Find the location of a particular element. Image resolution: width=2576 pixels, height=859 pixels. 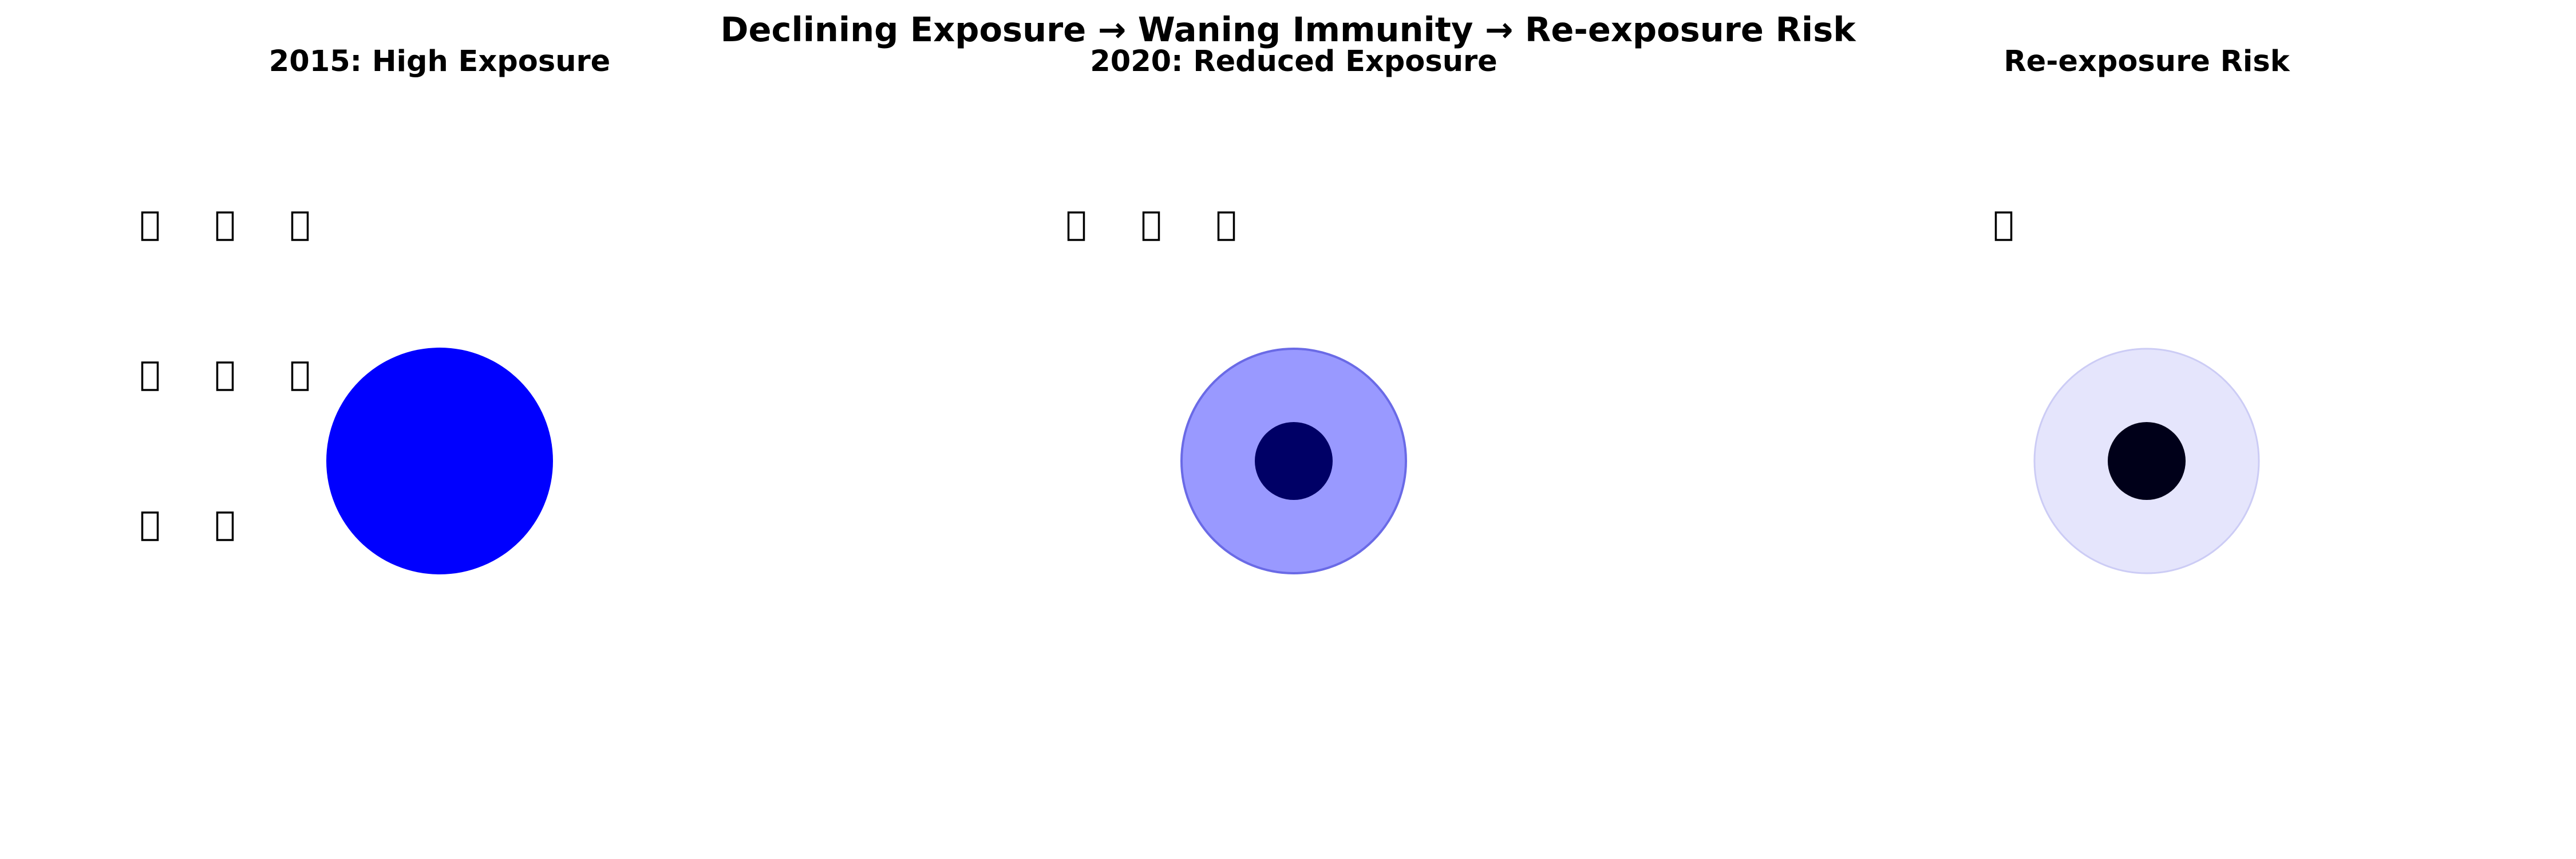

exposure-glyphs-2015 is located at coordinates (225, 376).